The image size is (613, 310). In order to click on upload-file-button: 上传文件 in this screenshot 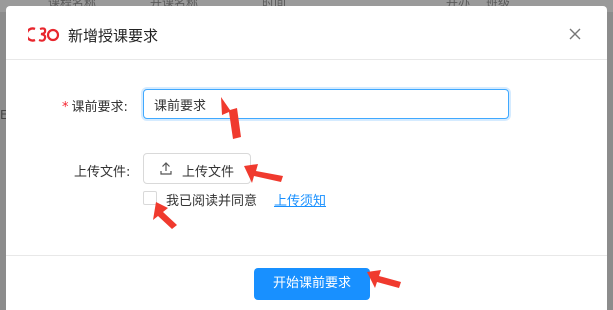, I will do `click(197, 168)`.